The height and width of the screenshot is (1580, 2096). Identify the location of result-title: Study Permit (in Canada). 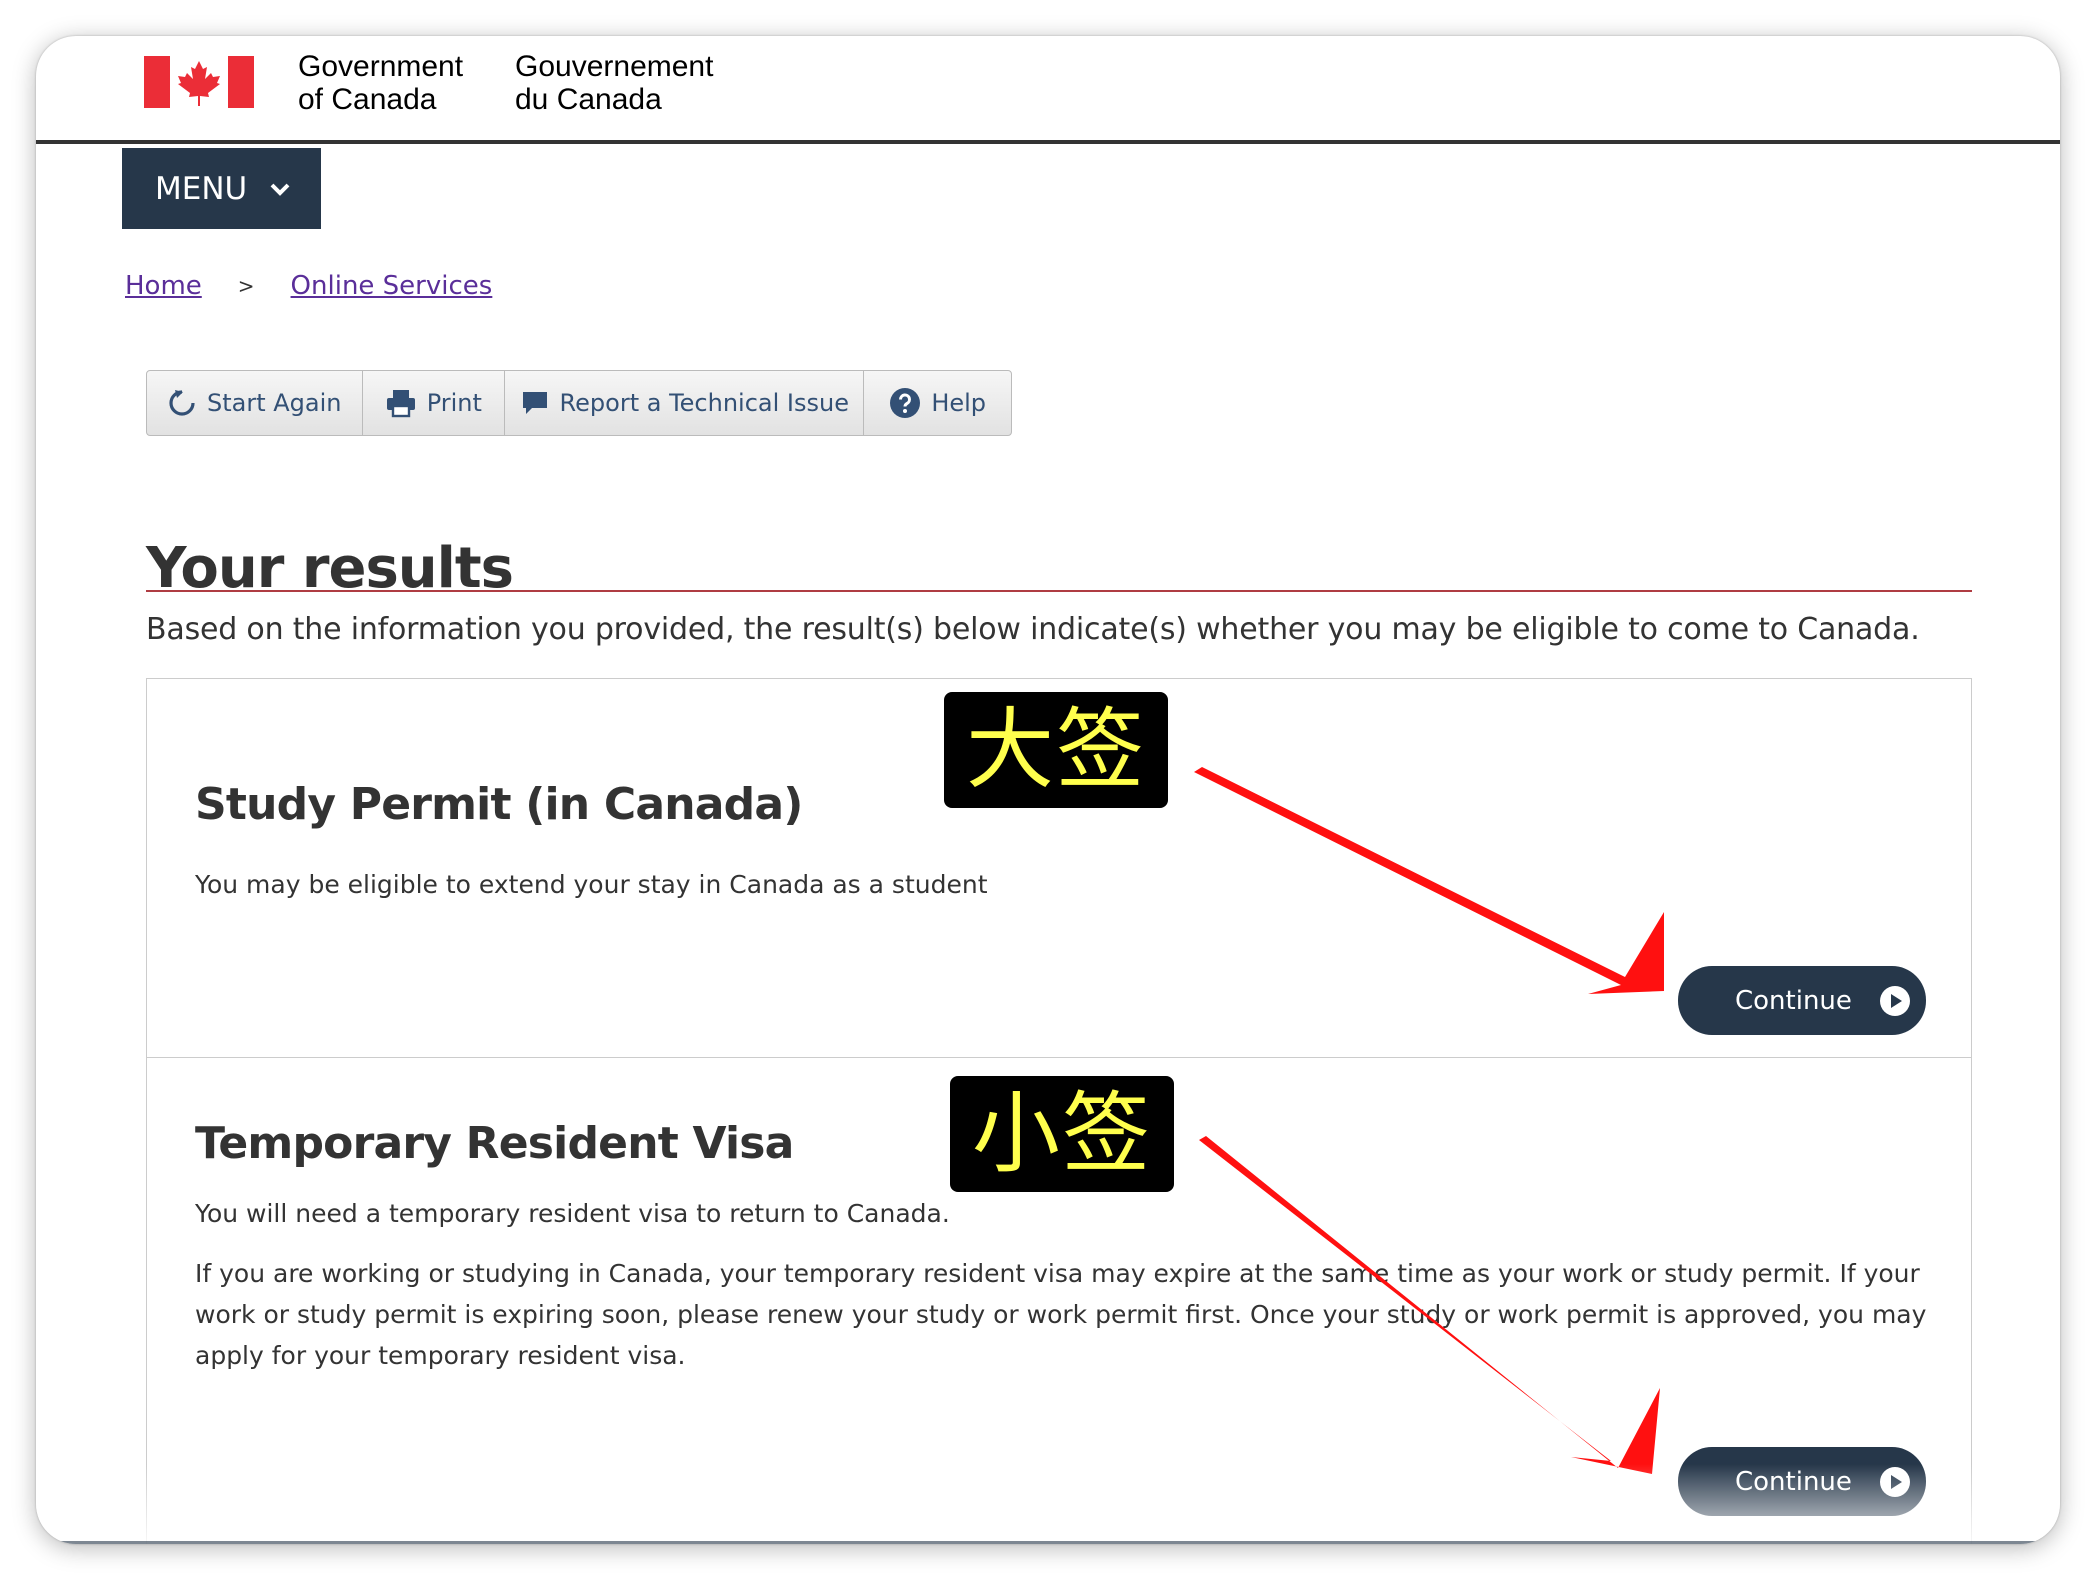
(499, 804).